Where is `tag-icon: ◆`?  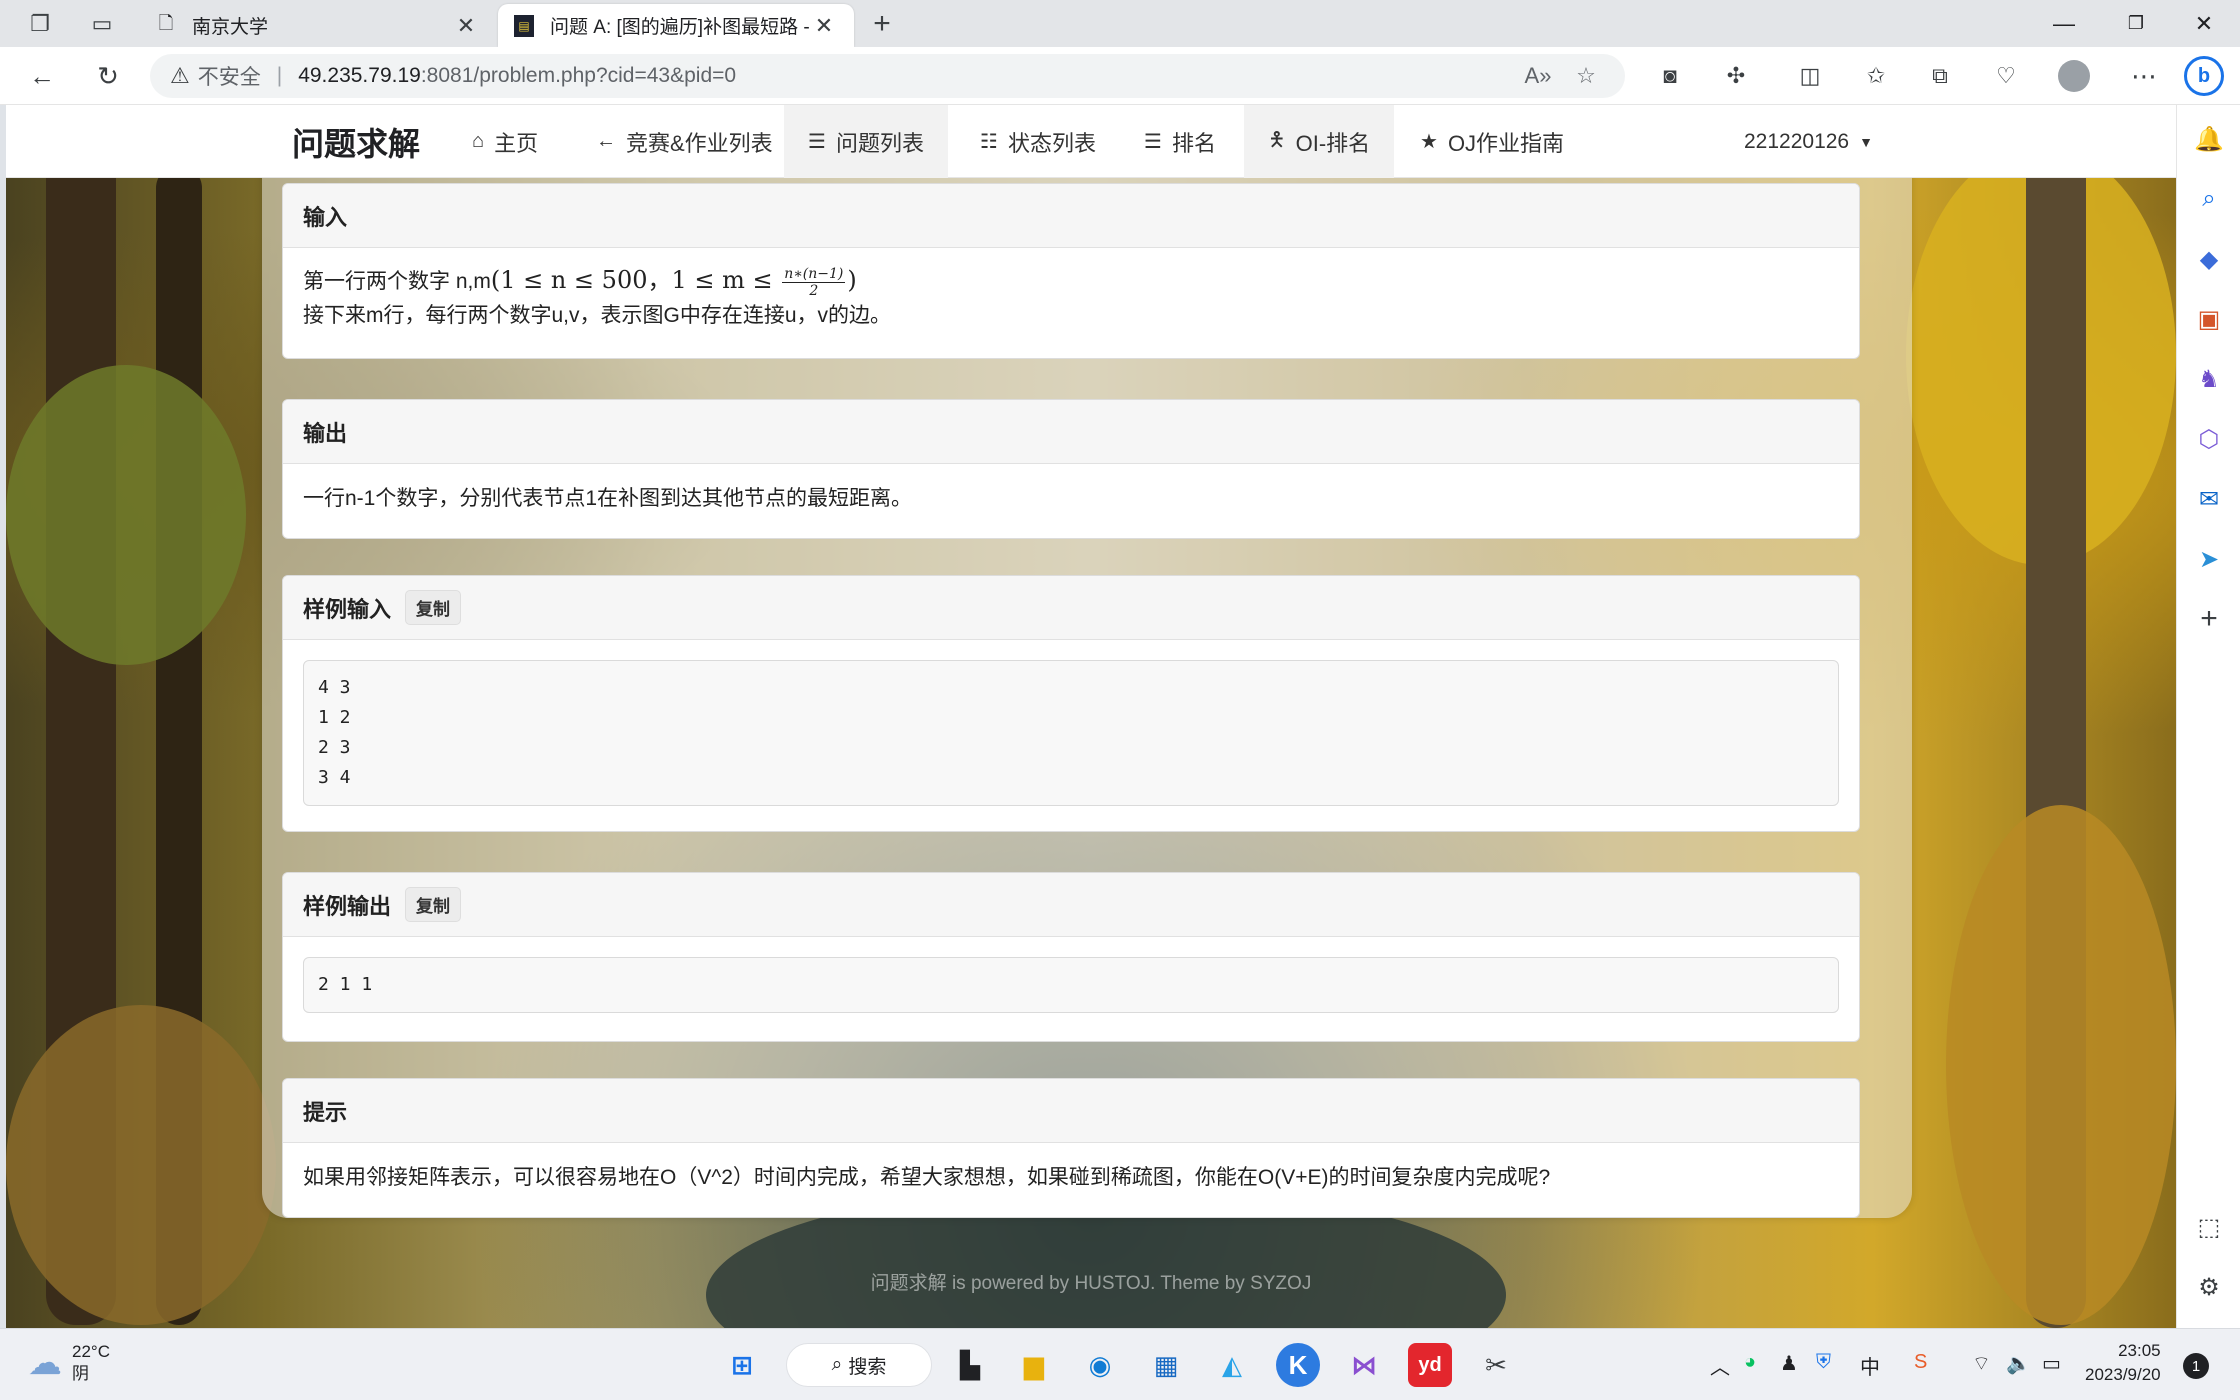 tag-icon: ◆ is located at coordinates (2209, 259).